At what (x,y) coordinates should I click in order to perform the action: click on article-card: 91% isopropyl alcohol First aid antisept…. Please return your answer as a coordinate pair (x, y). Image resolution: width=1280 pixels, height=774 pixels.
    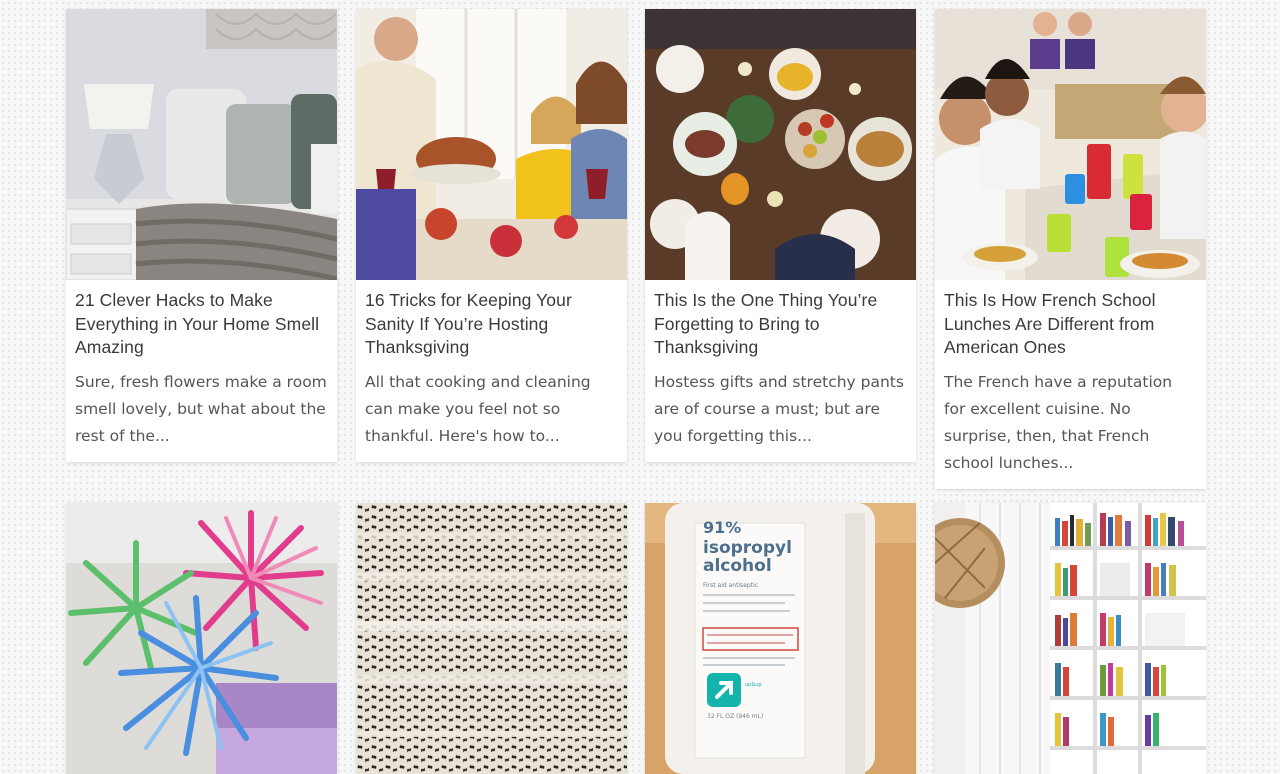
    Looking at the image, I should click on (780, 638).